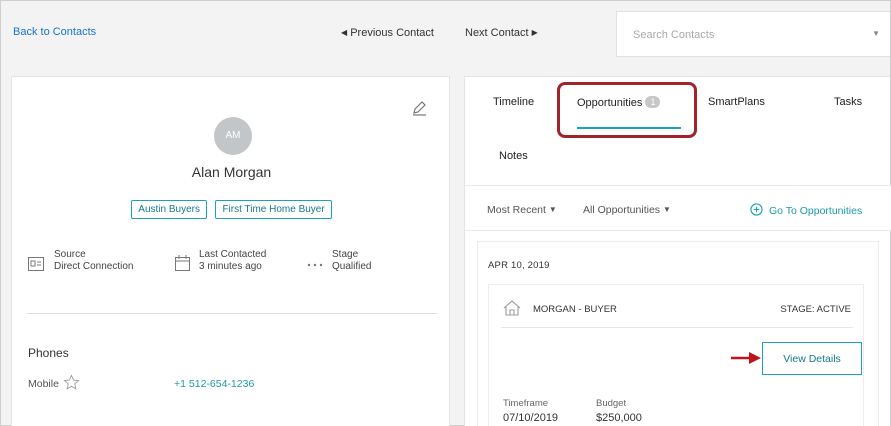 The height and width of the screenshot is (426, 891). I want to click on source-info: Source Direct Connection, so click(93, 261).